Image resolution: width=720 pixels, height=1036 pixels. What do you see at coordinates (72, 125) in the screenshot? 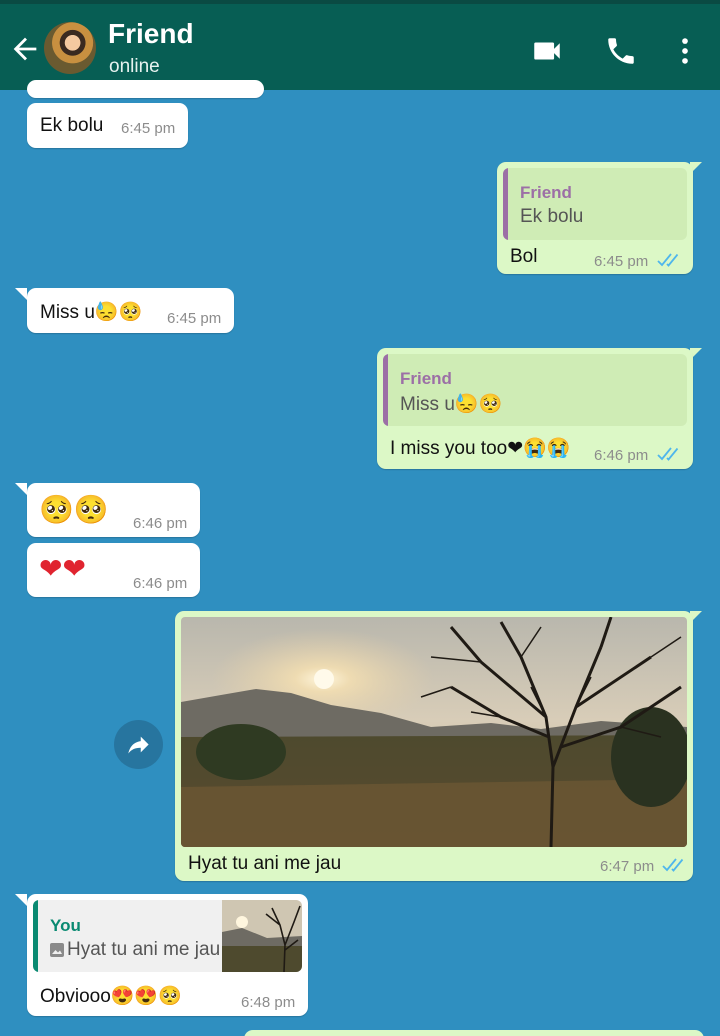
I see `message-text: Ek bolu` at bounding box center [72, 125].